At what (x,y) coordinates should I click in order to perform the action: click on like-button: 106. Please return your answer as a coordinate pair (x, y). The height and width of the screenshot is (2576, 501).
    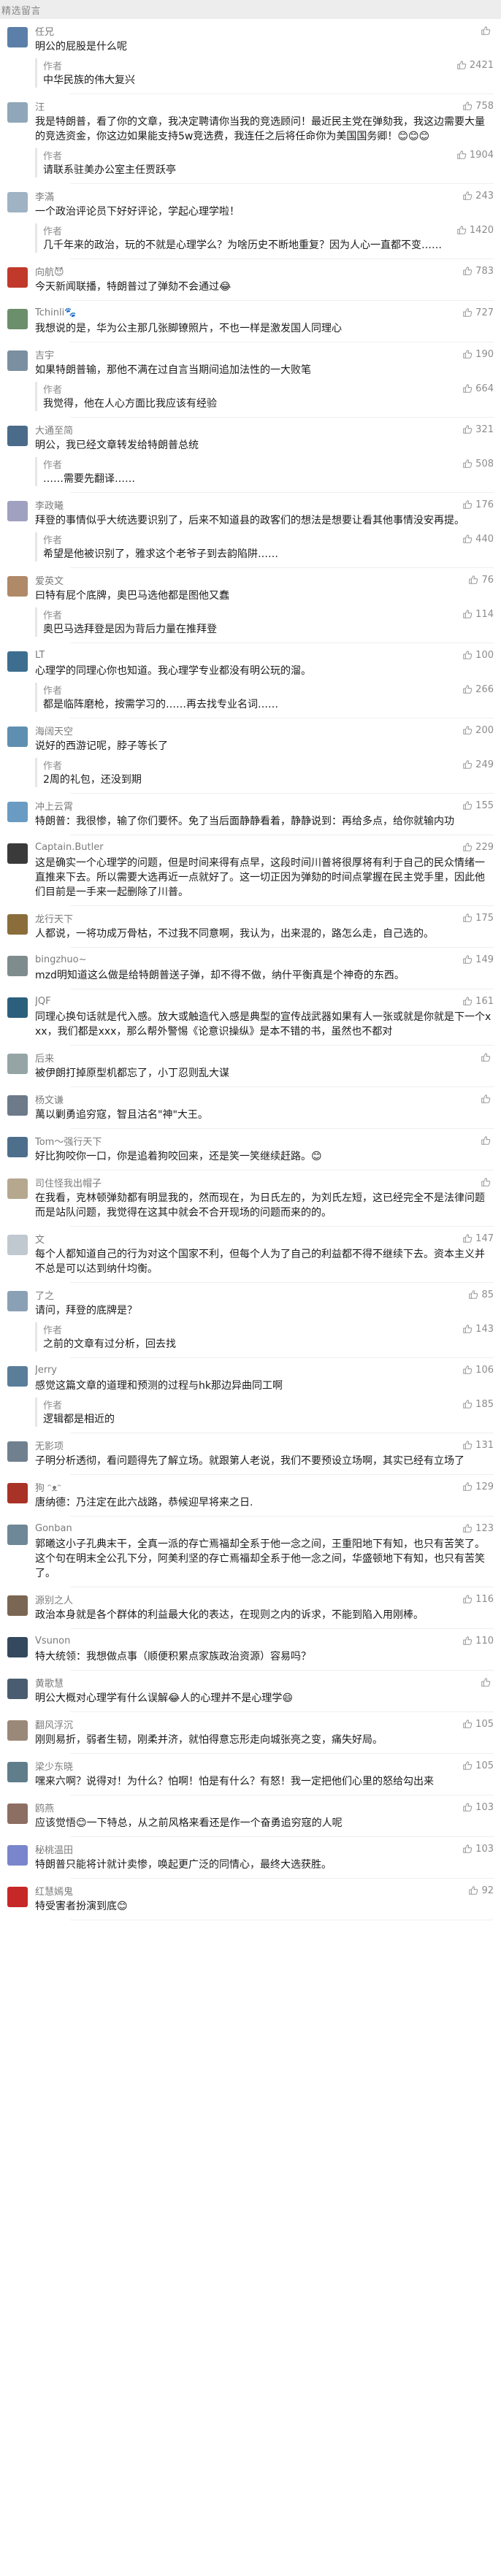
    Looking at the image, I should click on (478, 1370).